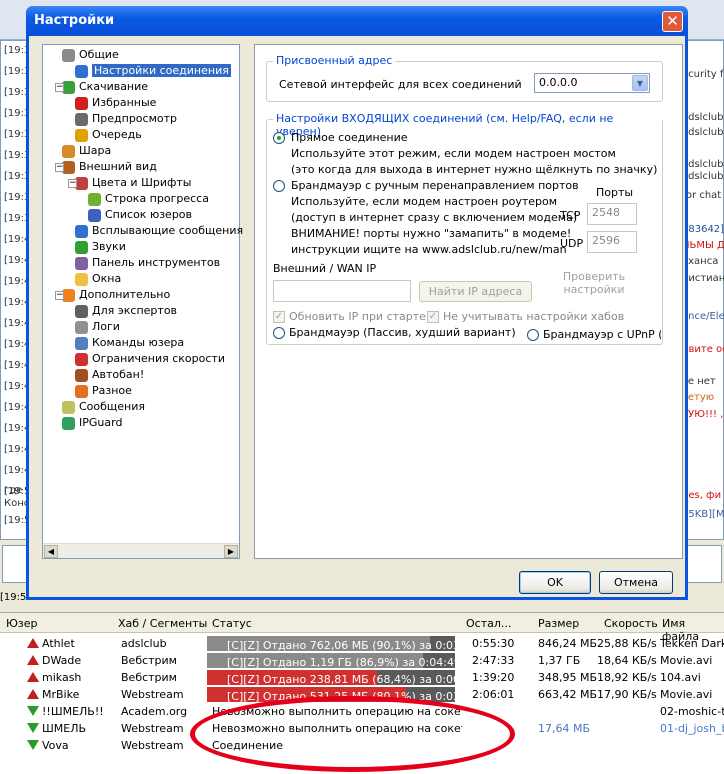  Describe the element at coordinates (357, 316) in the screenshot. I see `update-ip-label: Обновить IP при старте` at that location.